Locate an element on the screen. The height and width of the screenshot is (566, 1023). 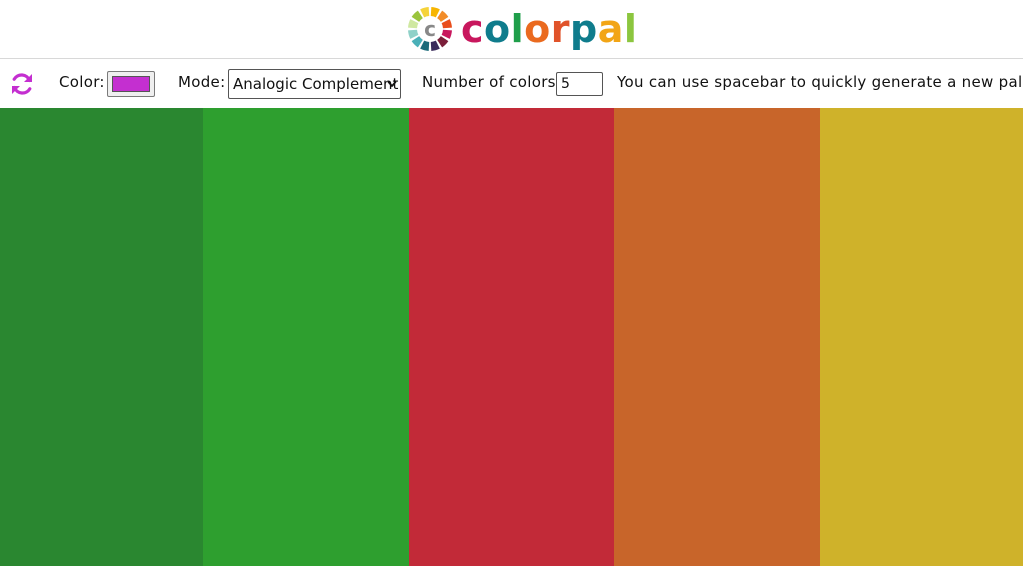
mode-select-value: Analogic Complement is located at coordinates (316, 84).